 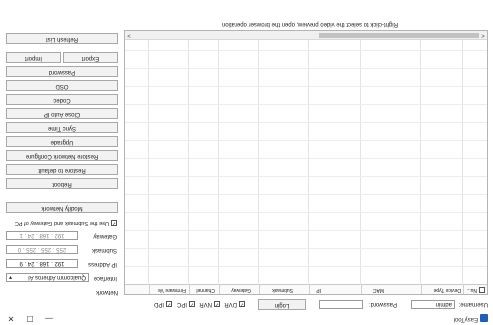 I want to click on column-header-firmware: Firmware Ve, so click(x=169, y=289).